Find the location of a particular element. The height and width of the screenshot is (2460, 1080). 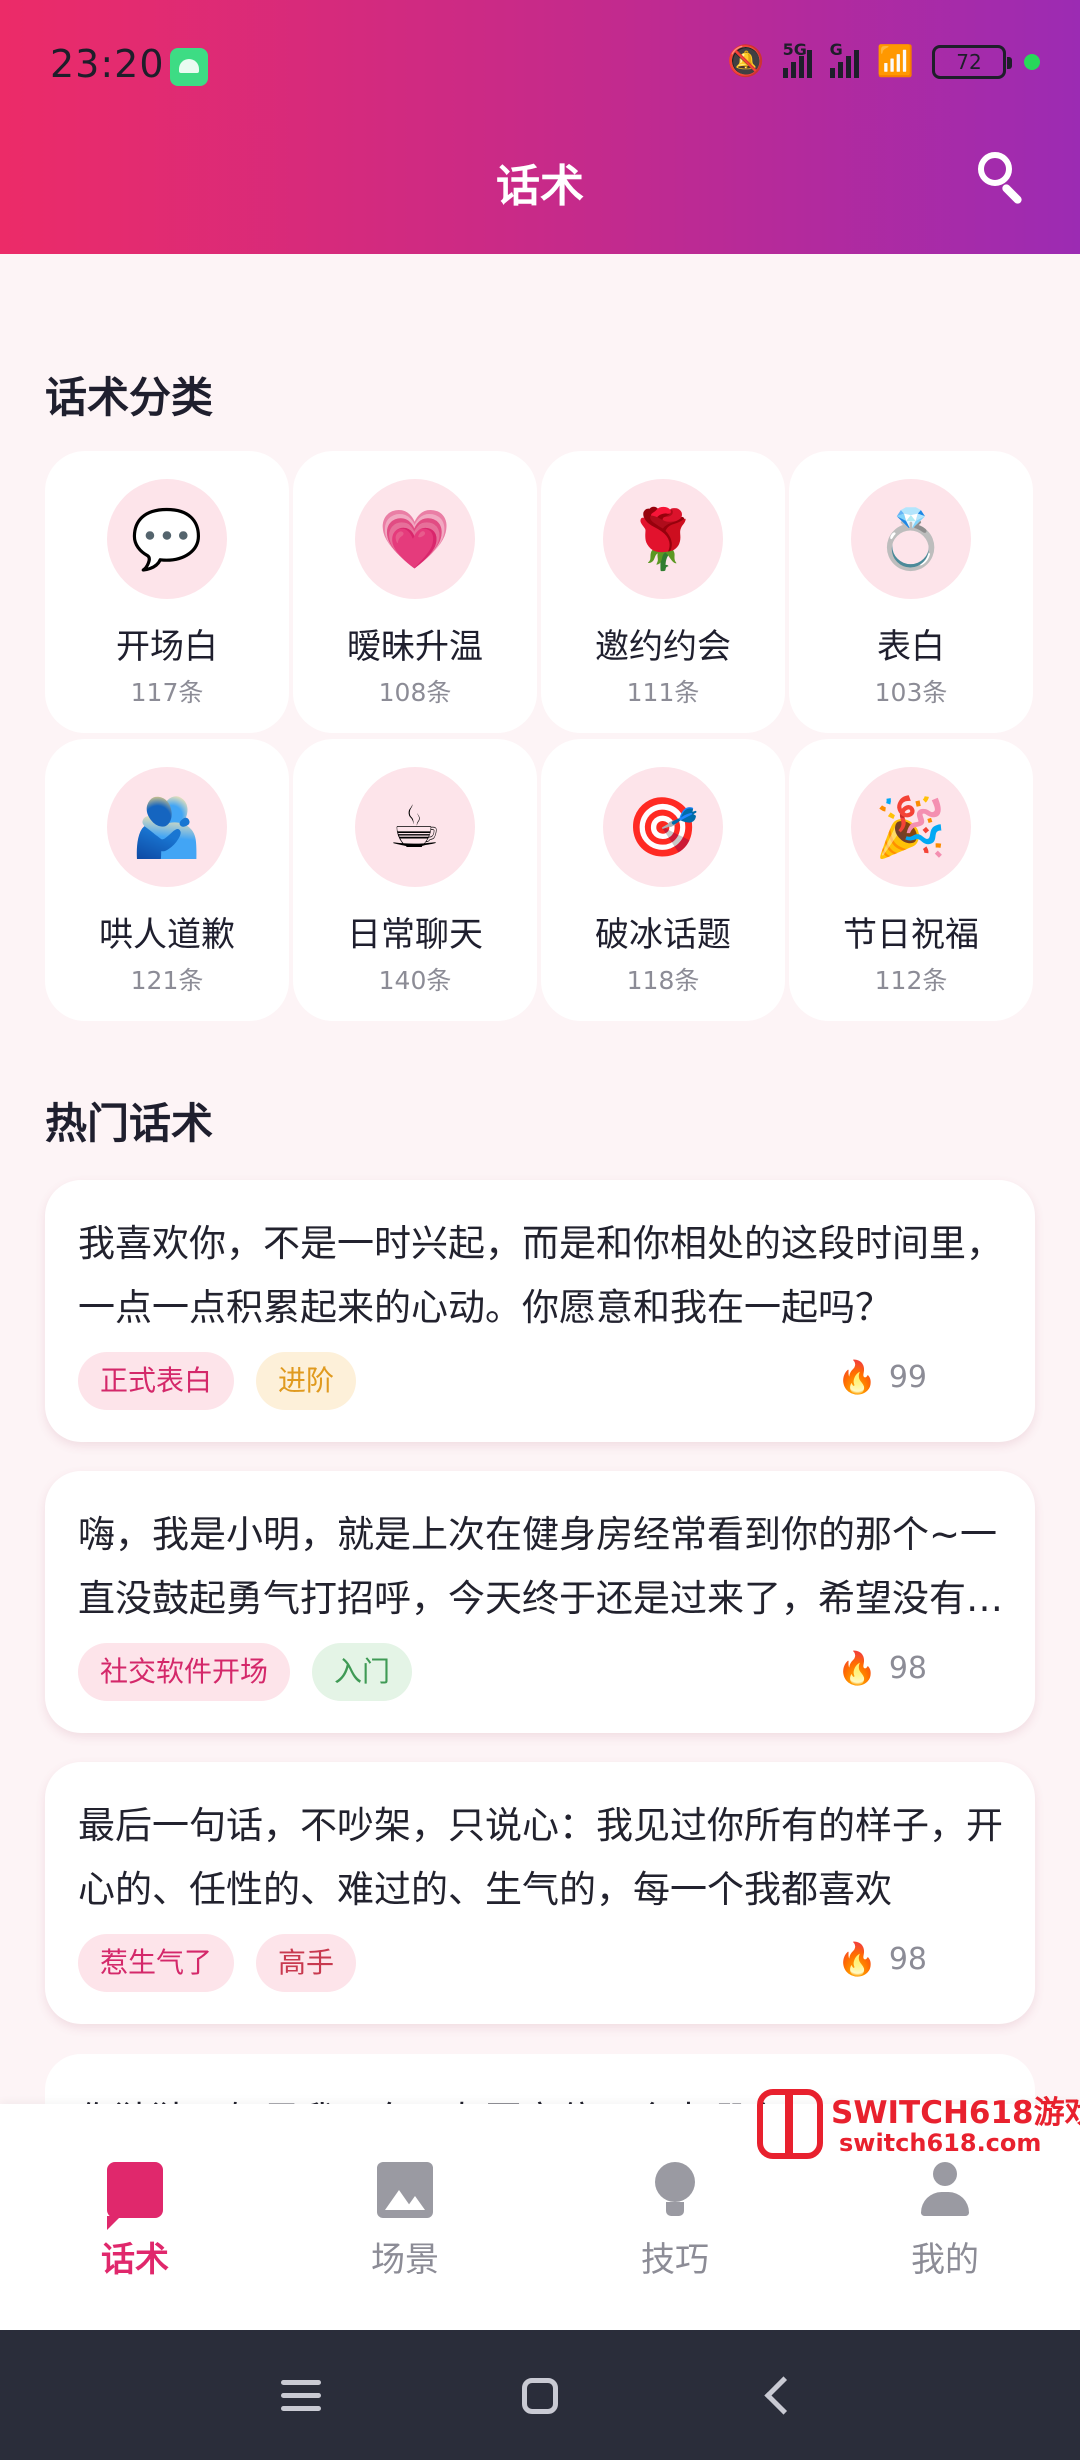

signal-5g-icon: 5G is located at coordinates (797, 59).